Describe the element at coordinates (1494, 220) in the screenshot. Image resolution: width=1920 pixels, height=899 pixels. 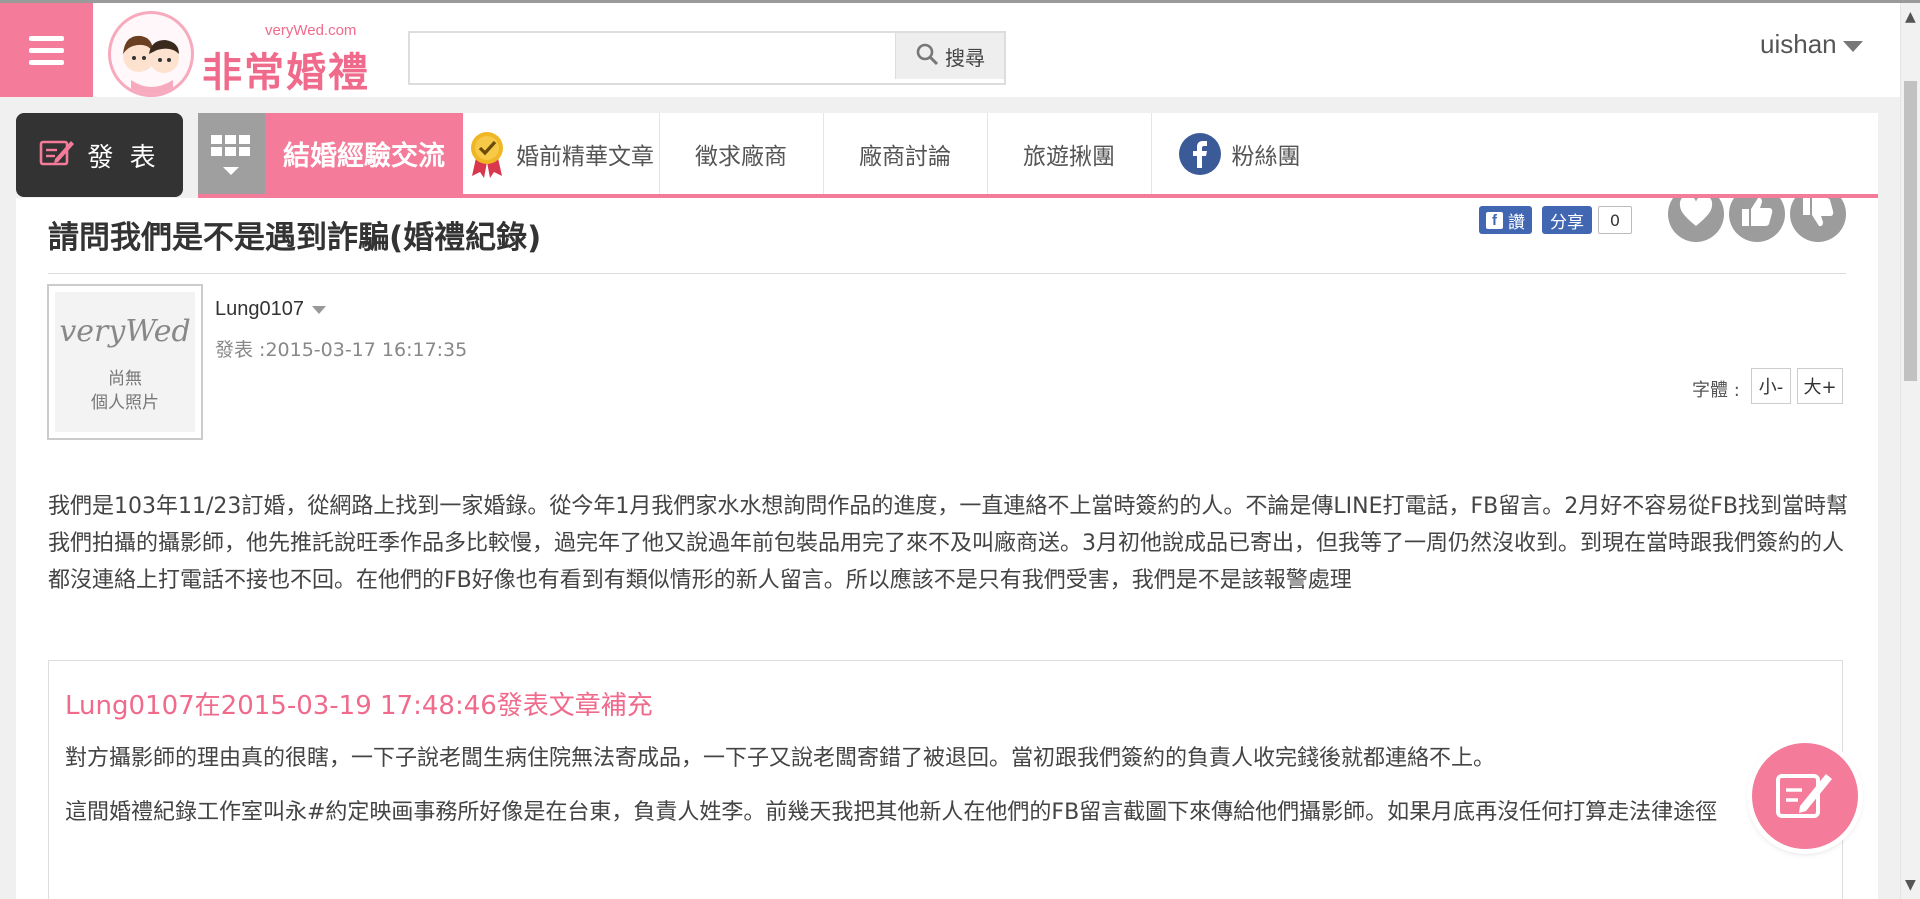
I see `facebook-icon: f` at that location.